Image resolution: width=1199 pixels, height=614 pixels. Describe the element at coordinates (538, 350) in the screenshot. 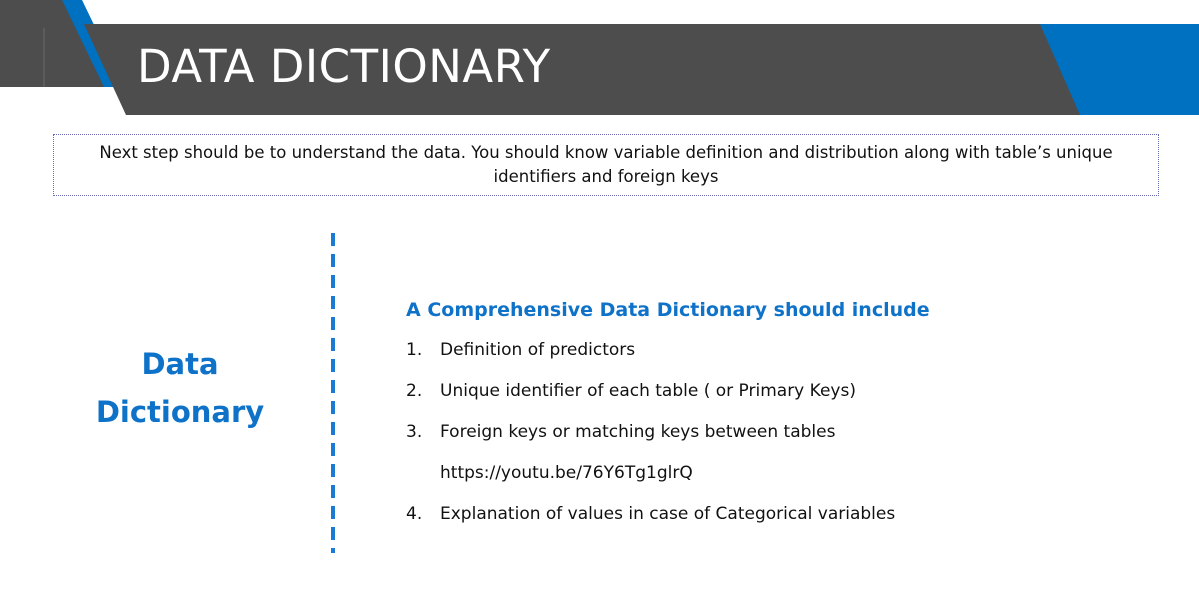

I see `list-item-text: Definition of predictors` at that location.